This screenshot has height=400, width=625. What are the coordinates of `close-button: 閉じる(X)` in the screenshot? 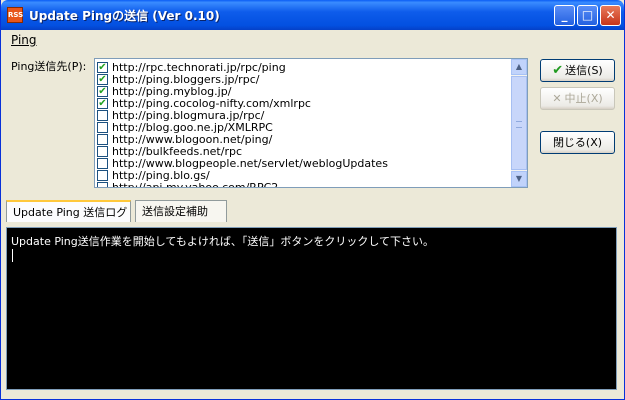 It's located at (577, 142).